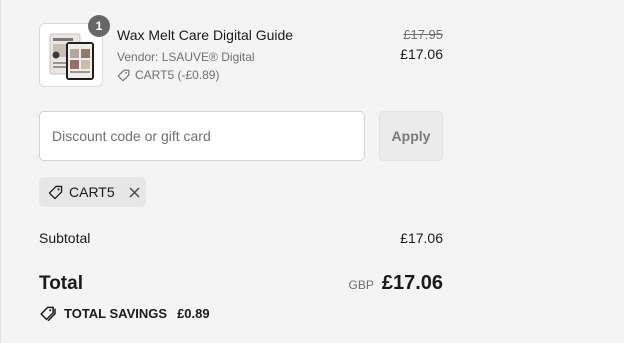 This screenshot has height=343, width=624. What do you see at coordinates (177, 75) in the screenshot?
I see `line-discount-text: CART5 (-£0.89)` at bounding box center [177, 75].